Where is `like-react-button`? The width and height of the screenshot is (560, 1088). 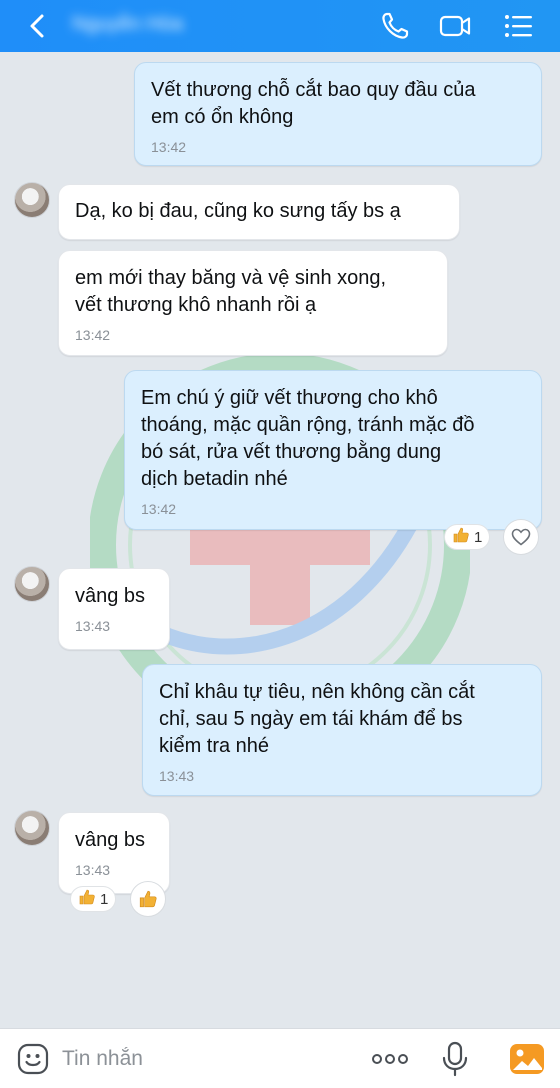 like-react-button is located at coordinates (148, 899).